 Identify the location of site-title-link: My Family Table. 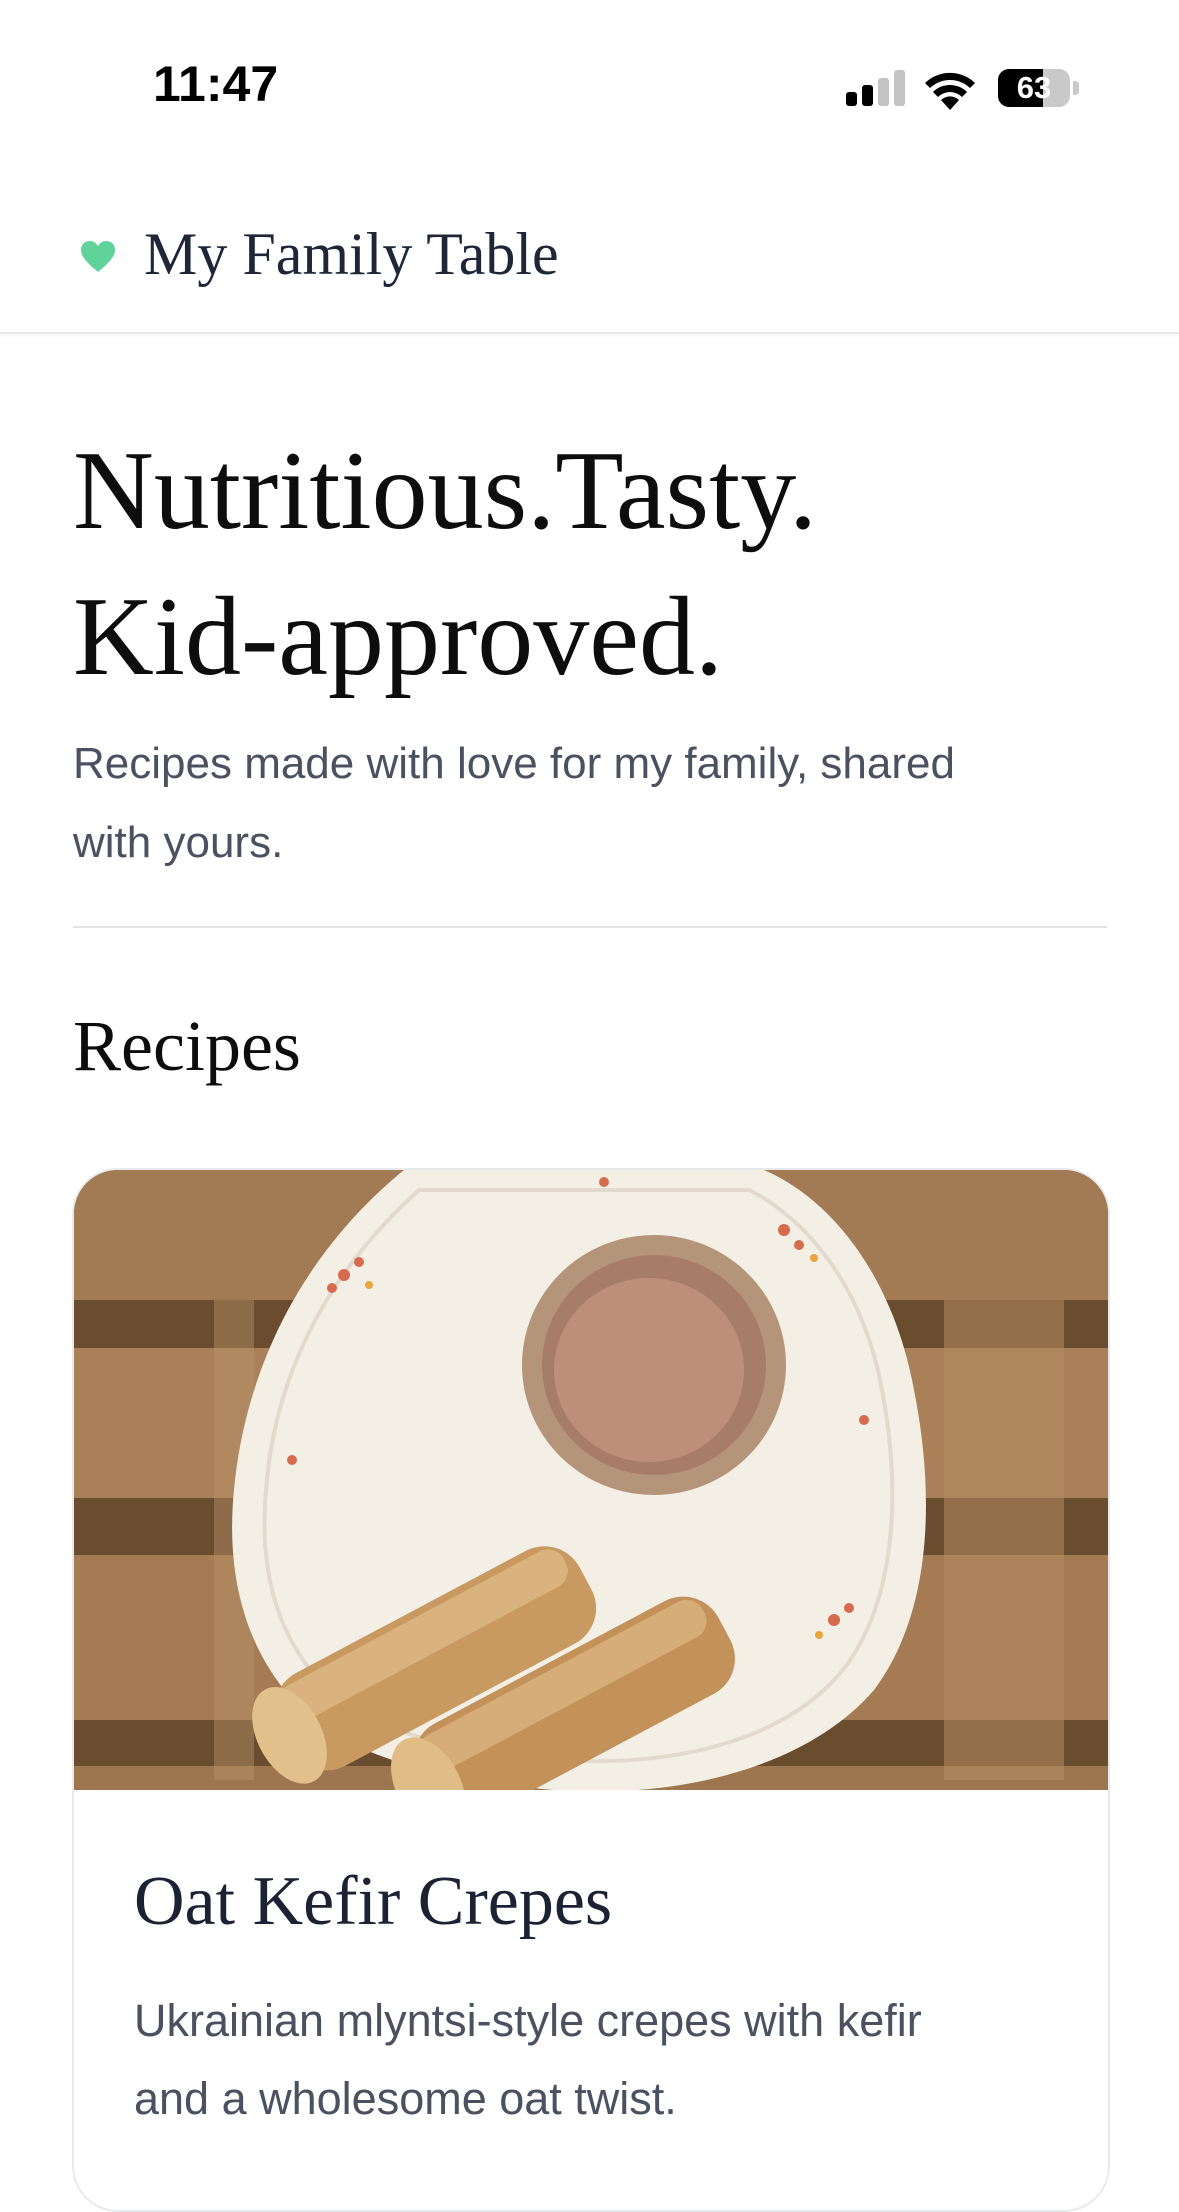
(351, 254).